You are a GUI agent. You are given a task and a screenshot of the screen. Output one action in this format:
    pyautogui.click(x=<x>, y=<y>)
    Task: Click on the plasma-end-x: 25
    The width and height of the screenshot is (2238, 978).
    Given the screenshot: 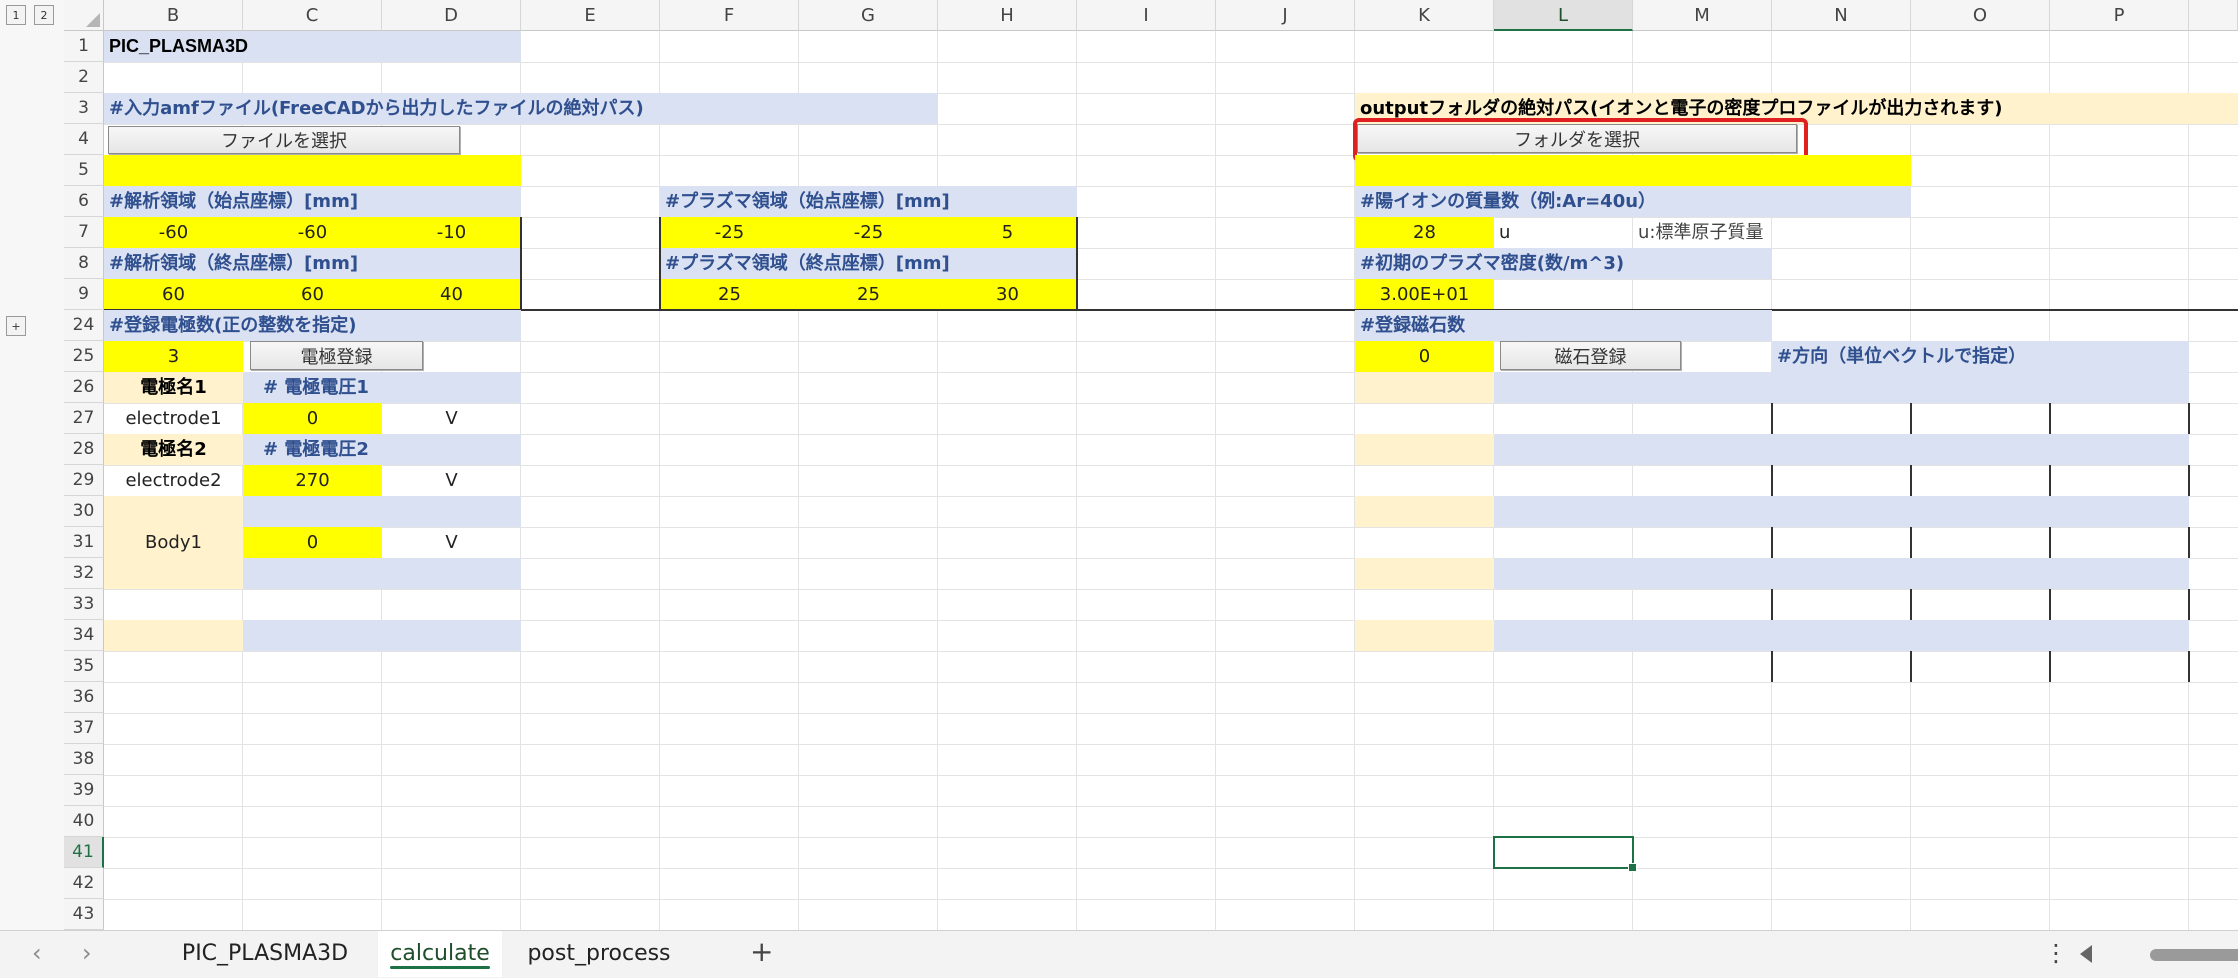 What is the action you would take?
    pyautogui.click(x=729, y=294)
    